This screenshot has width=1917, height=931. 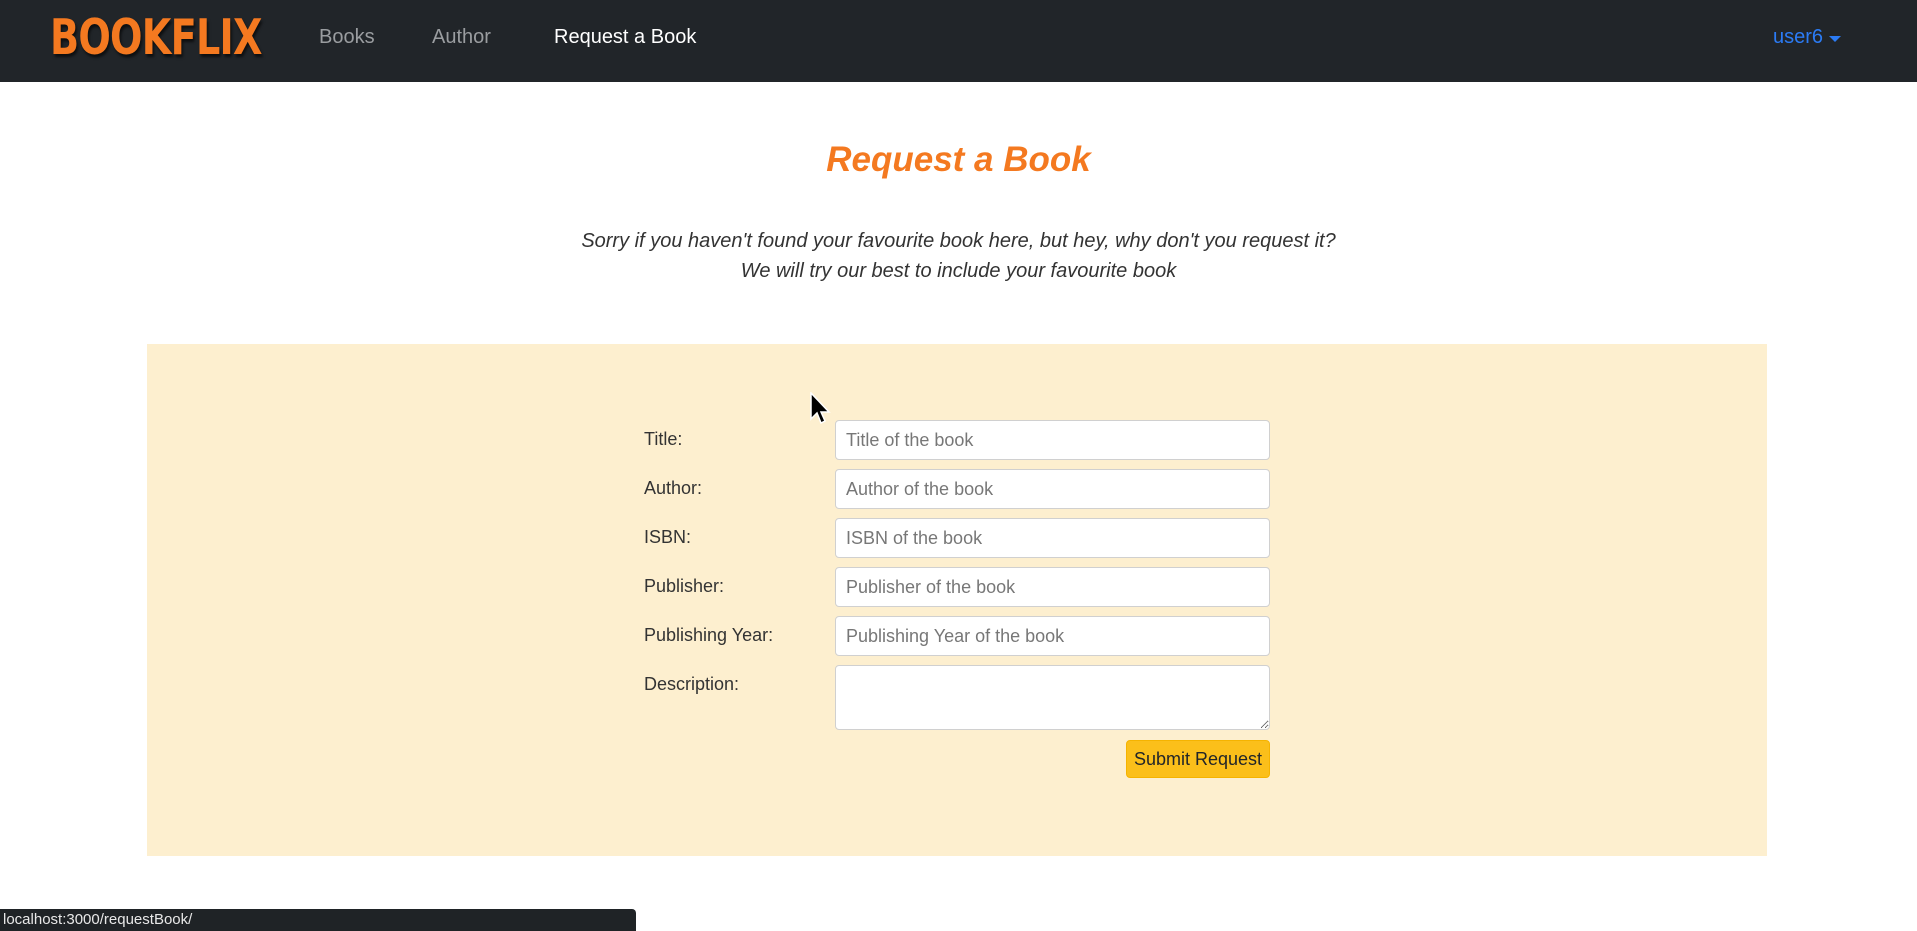 What do you see at coordinates (1797, 37) in the screenshot?
I see `user-name: user6` at bounding box center [1797, 37].